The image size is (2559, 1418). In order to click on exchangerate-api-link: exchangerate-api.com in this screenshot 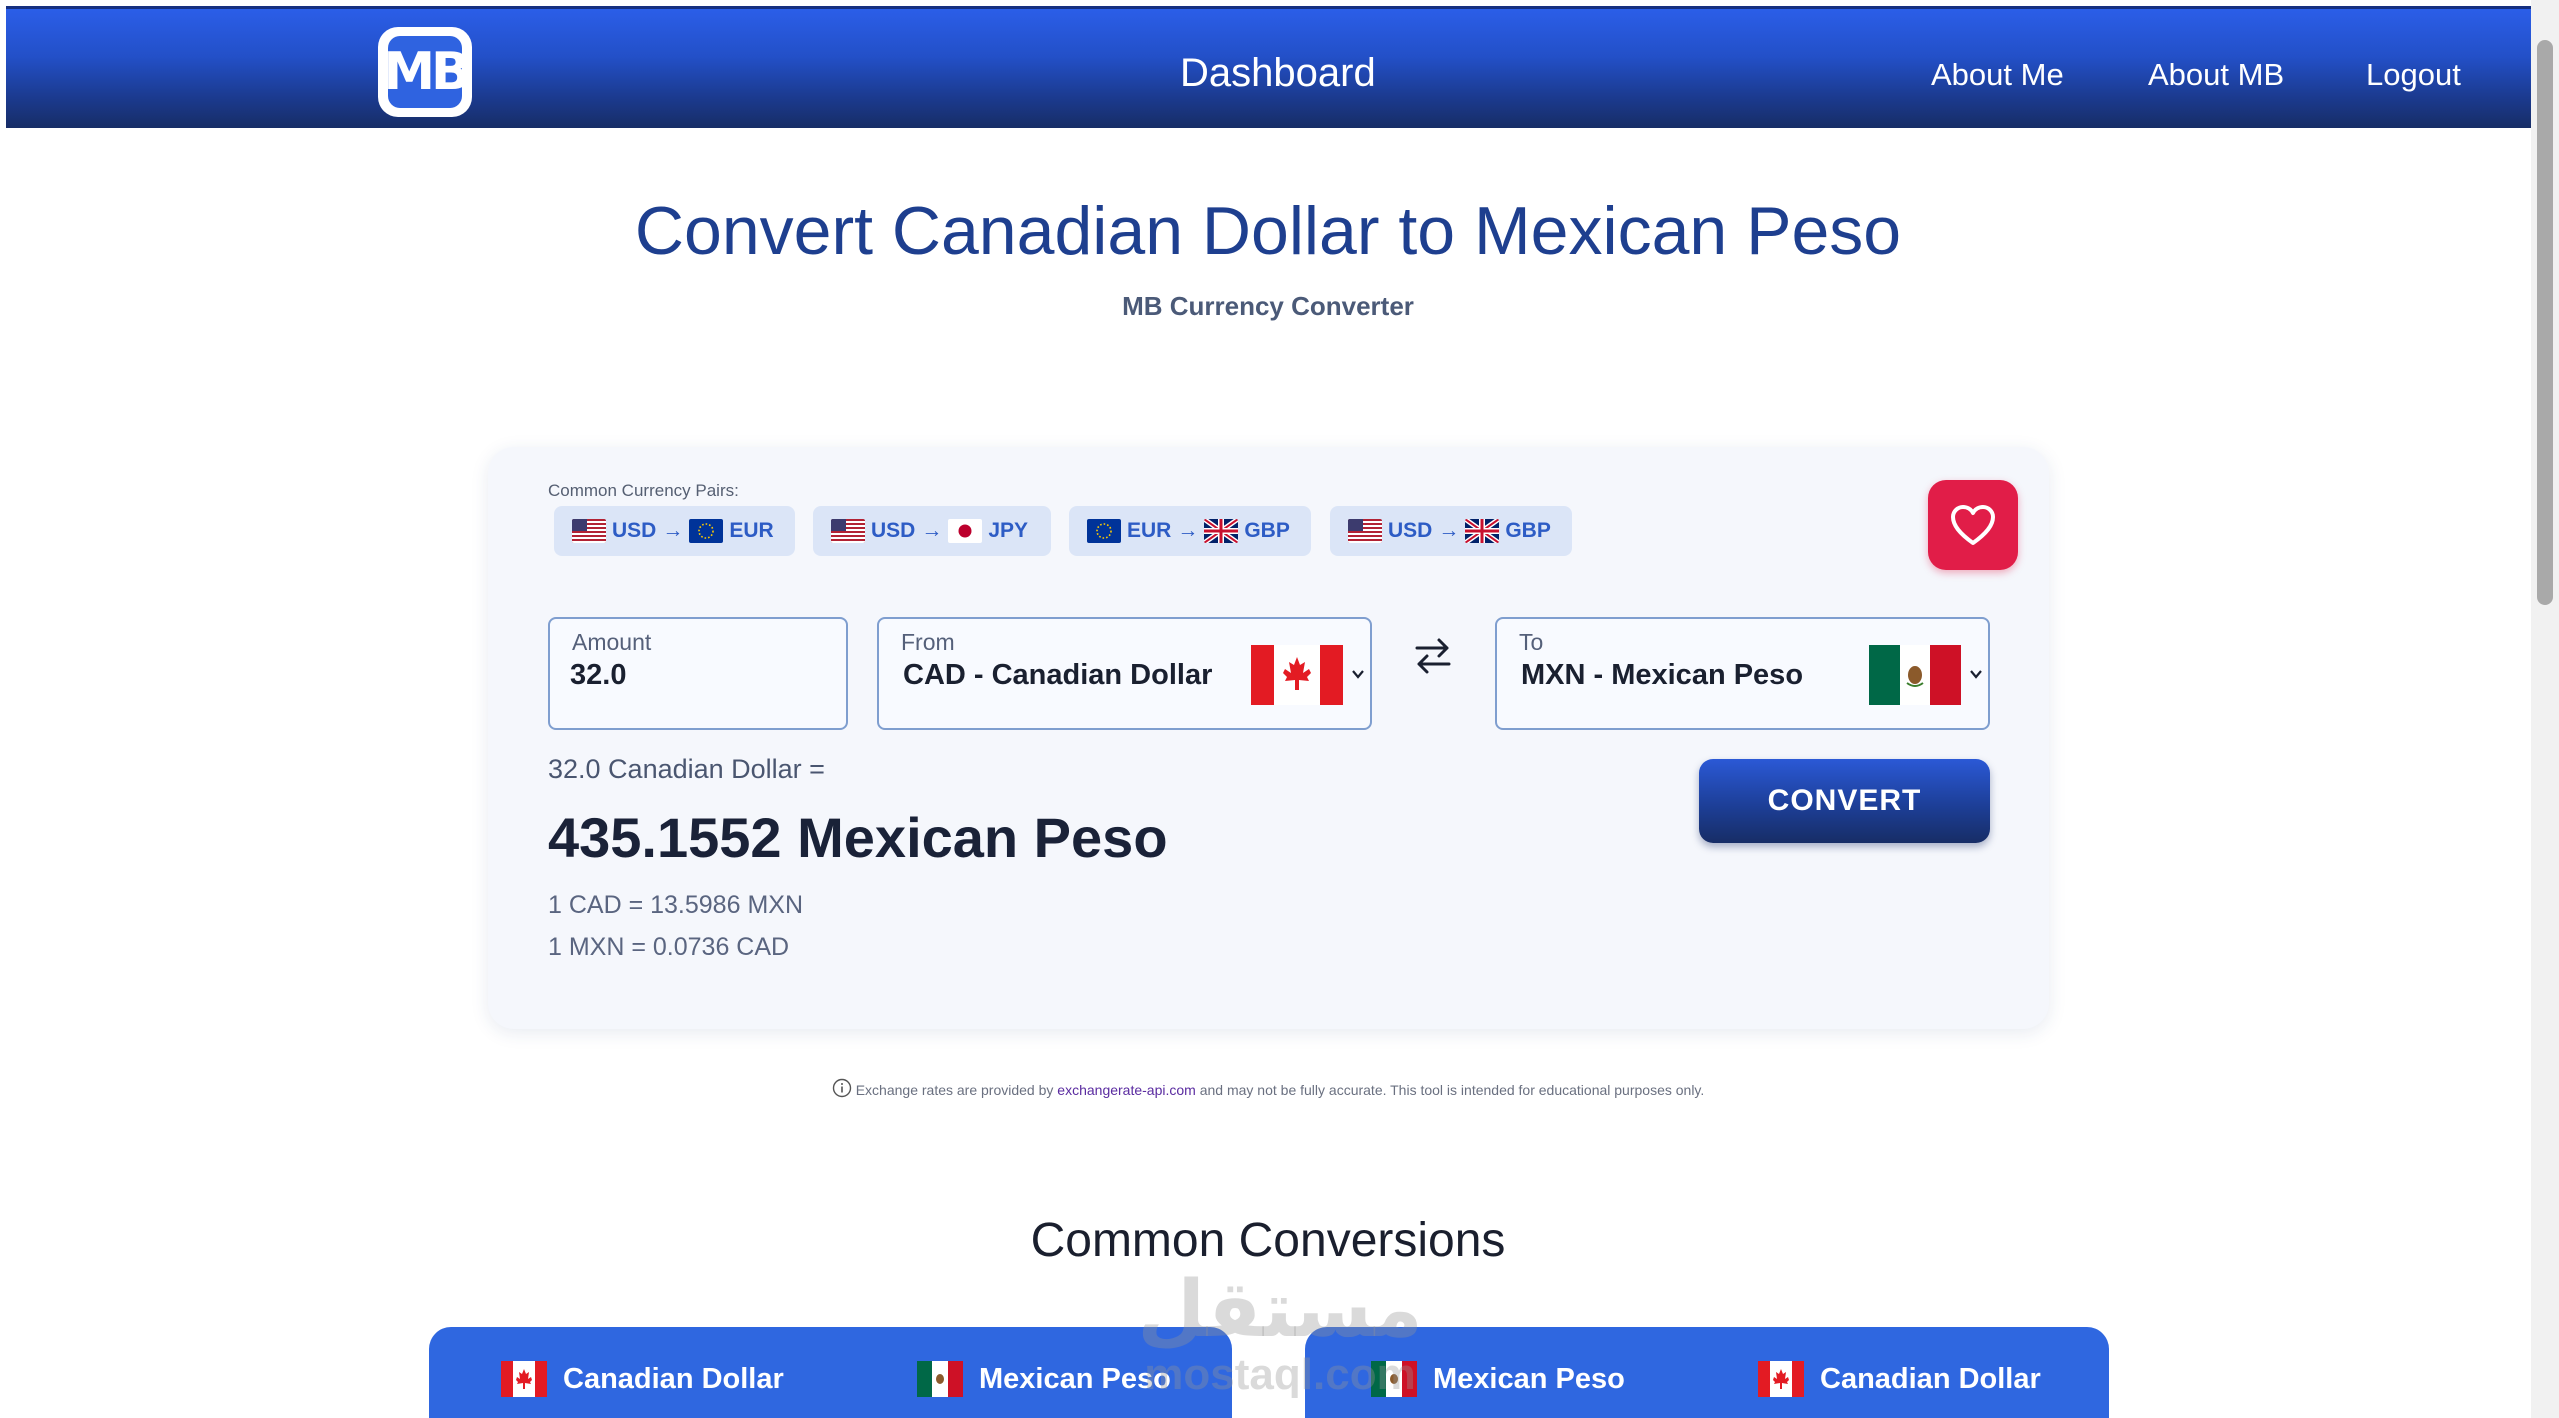, I will do `click(1126, 1090)`.